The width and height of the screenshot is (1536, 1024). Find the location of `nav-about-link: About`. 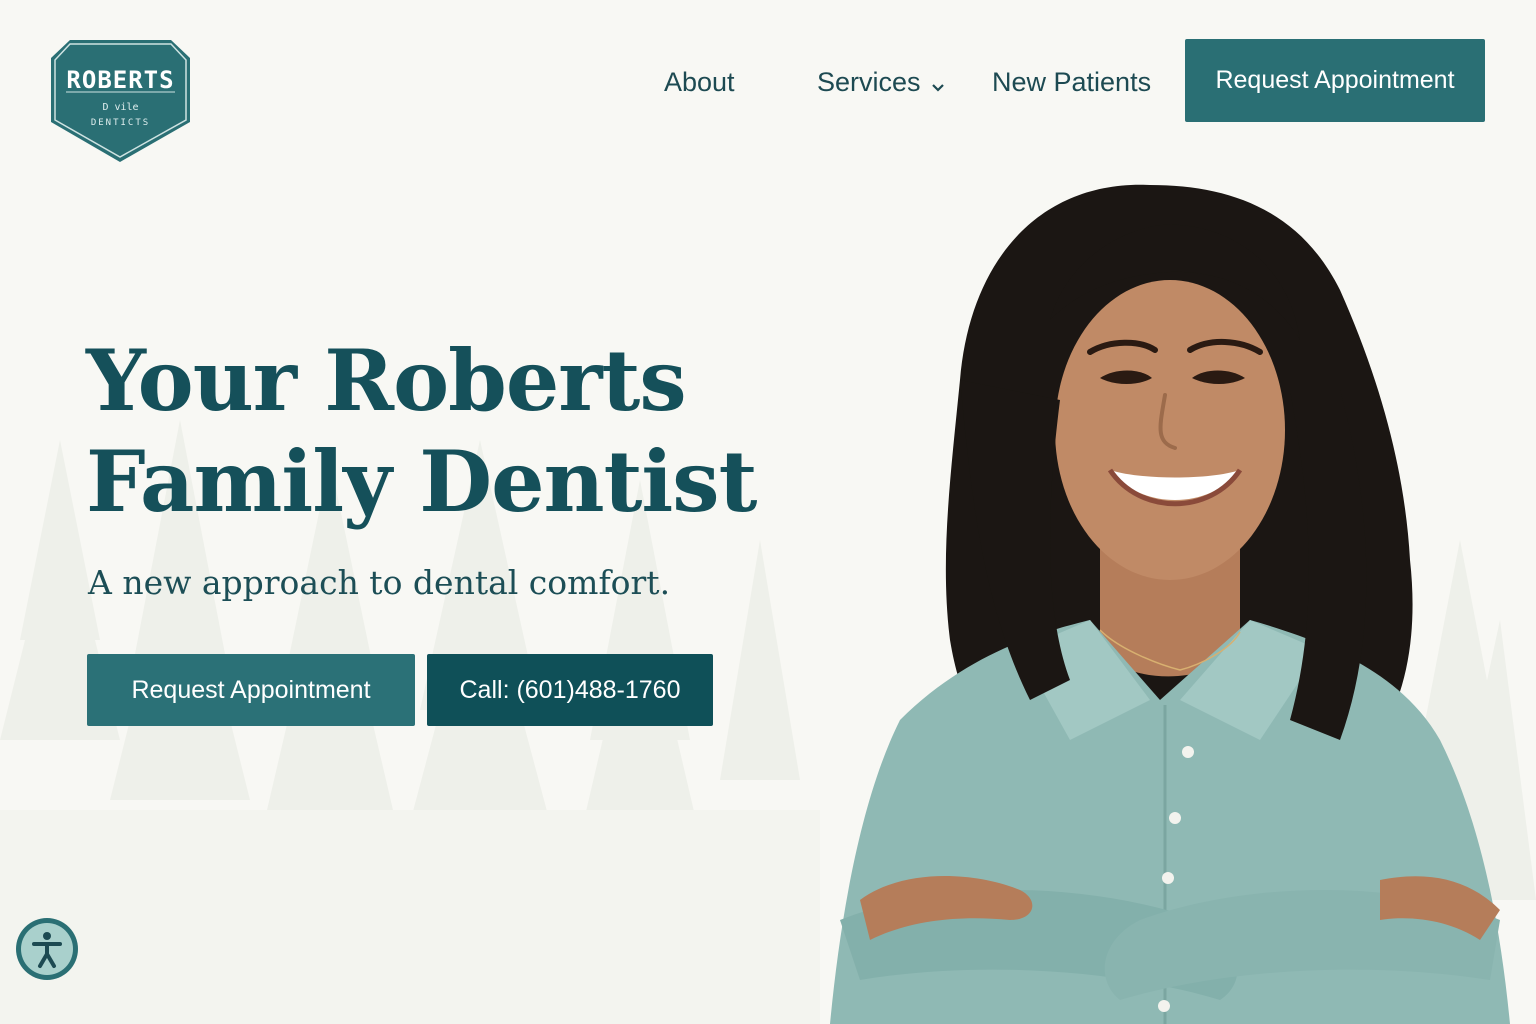

nav-about-link: About is located at coordinates (699, 82).